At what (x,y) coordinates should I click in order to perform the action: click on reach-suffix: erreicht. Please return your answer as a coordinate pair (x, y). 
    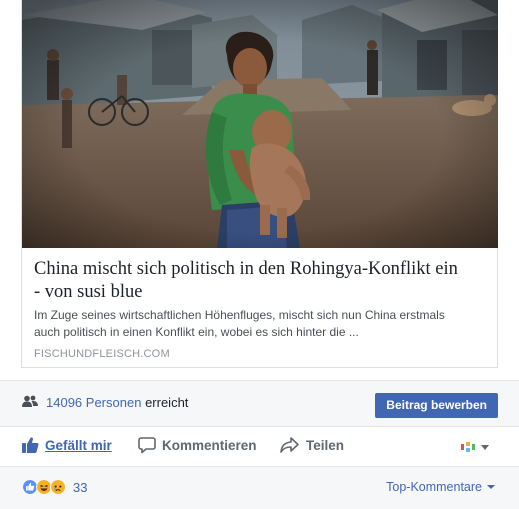
    Looking at the image, I should click on (167, 402).